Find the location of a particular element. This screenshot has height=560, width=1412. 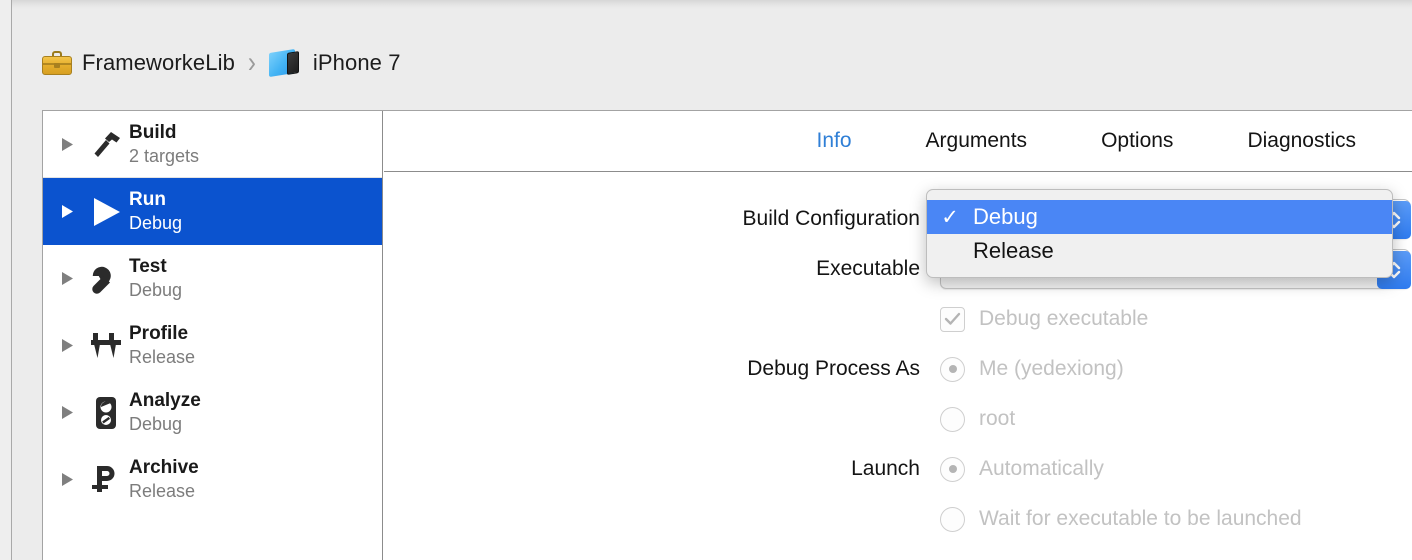

menu-item-label: Debug is located at coordinates (1005, 216).